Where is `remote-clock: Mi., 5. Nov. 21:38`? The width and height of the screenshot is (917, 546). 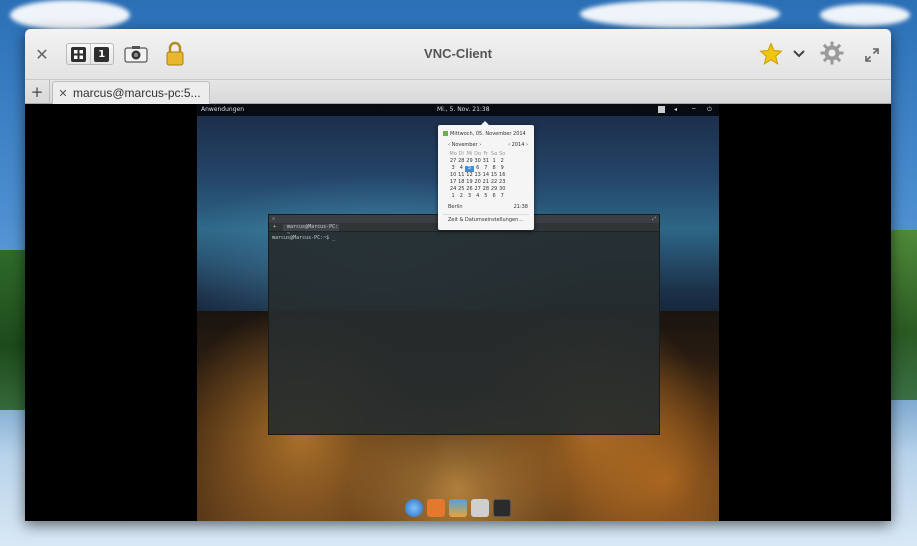
remote-clock: Mi., 5. Nov. 21:38 is located at coordinates (463, 109).